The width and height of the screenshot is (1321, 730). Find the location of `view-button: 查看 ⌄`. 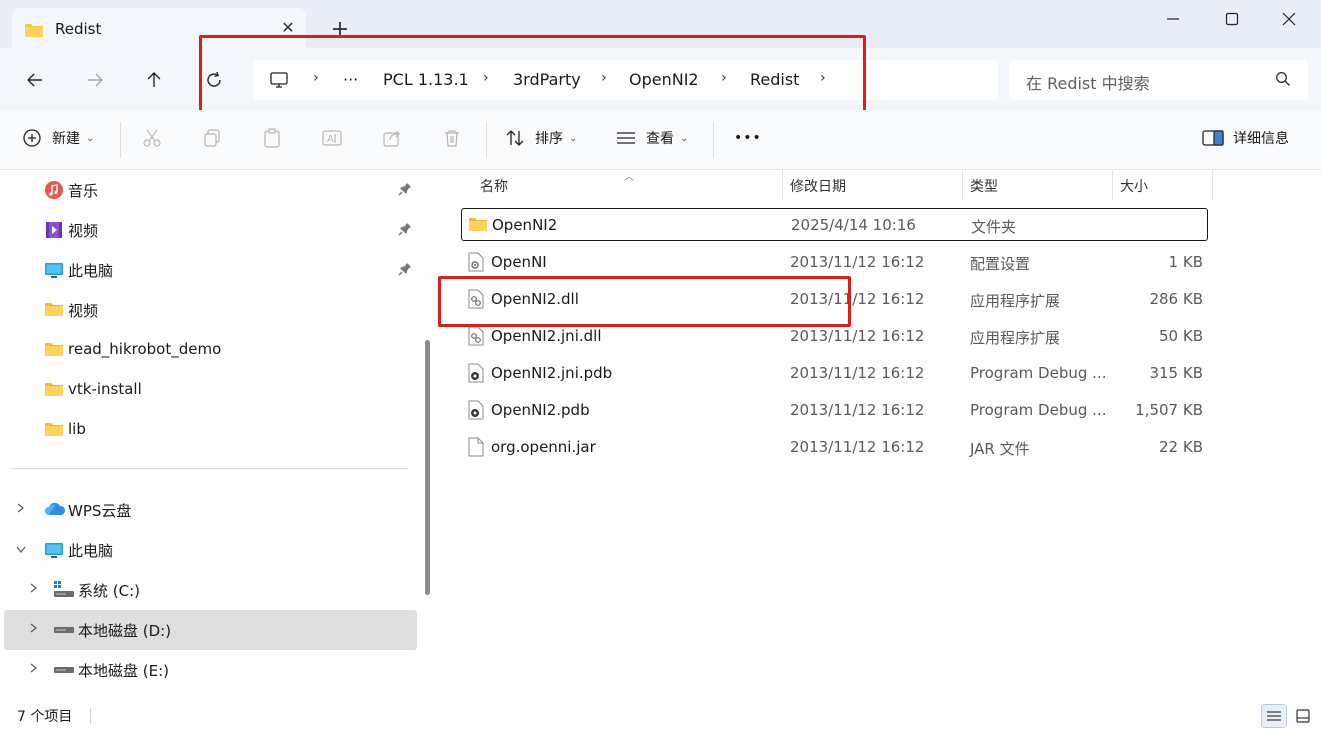

view-button: 查看 ⌄ is located at coordinates (652, 138).